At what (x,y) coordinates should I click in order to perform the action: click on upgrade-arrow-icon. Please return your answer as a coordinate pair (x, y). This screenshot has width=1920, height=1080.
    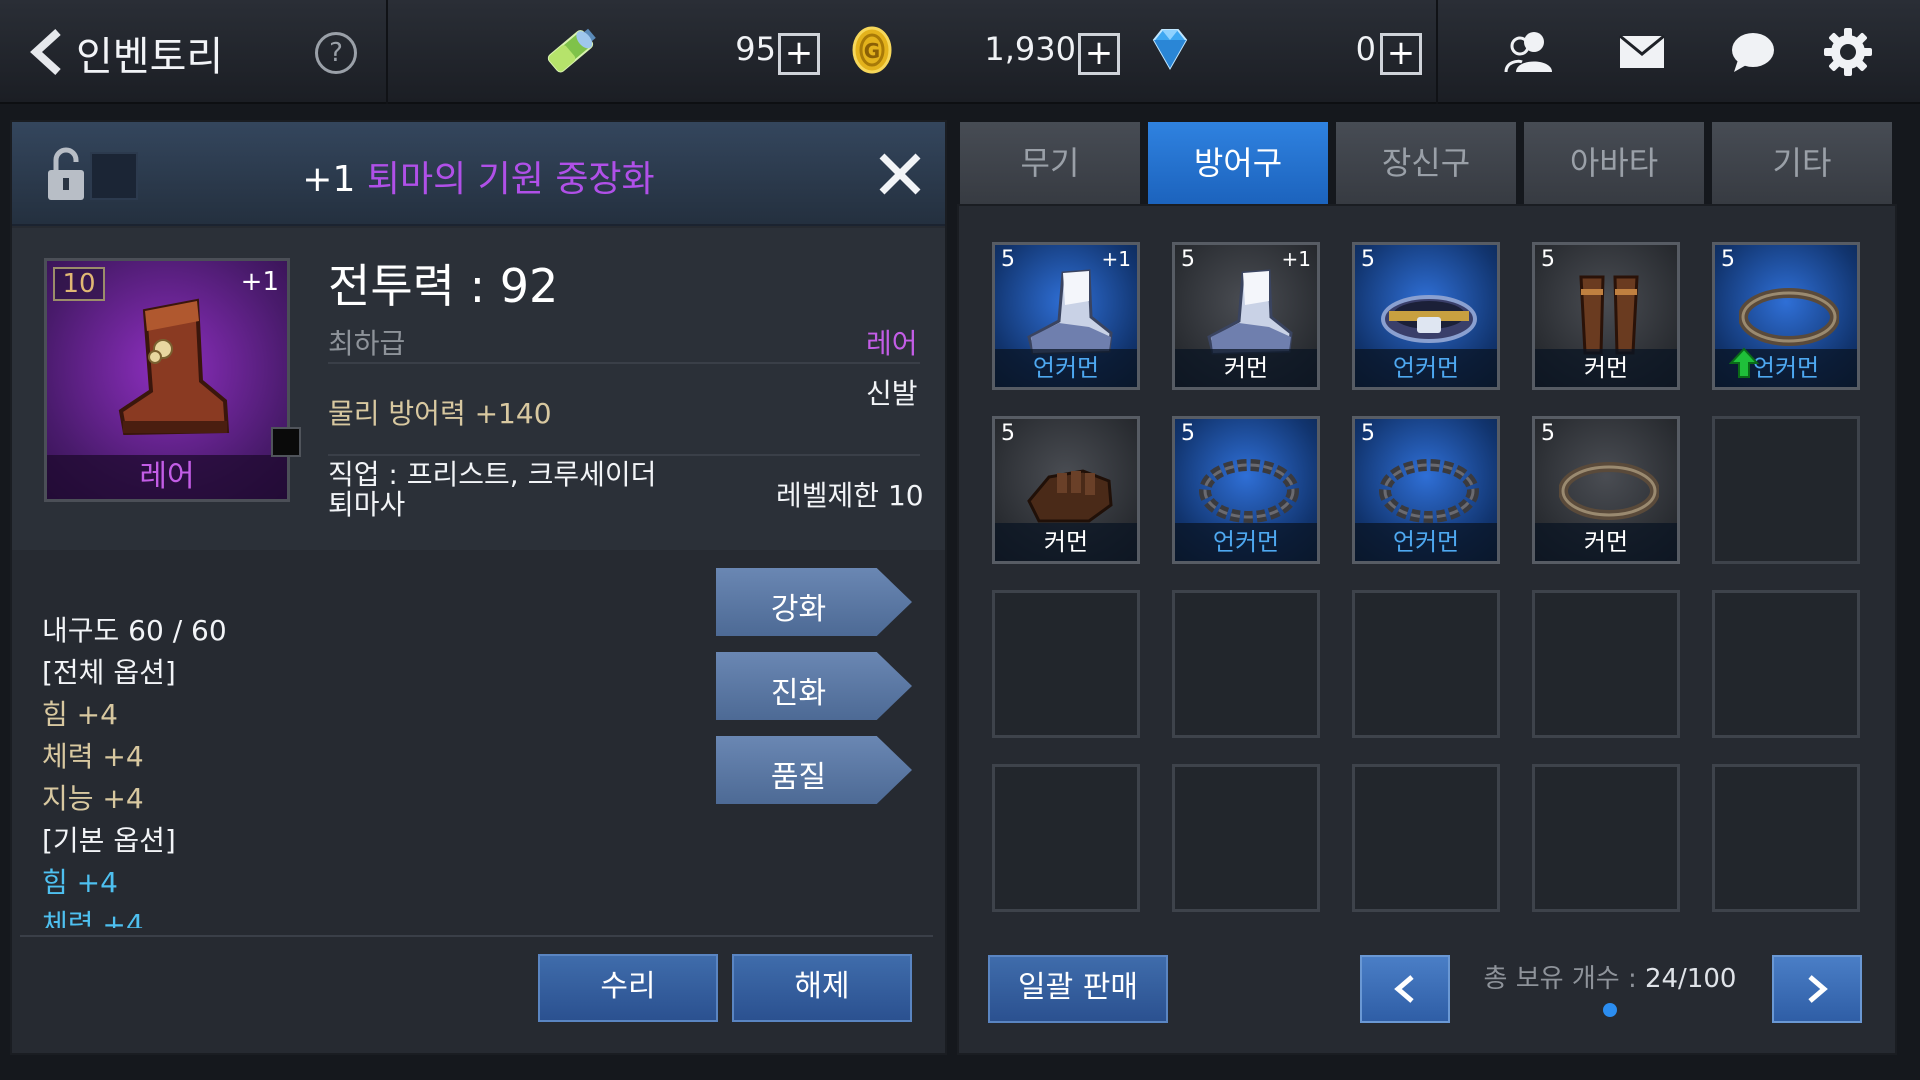
    Looking at the image, I should click on (1744, 365).